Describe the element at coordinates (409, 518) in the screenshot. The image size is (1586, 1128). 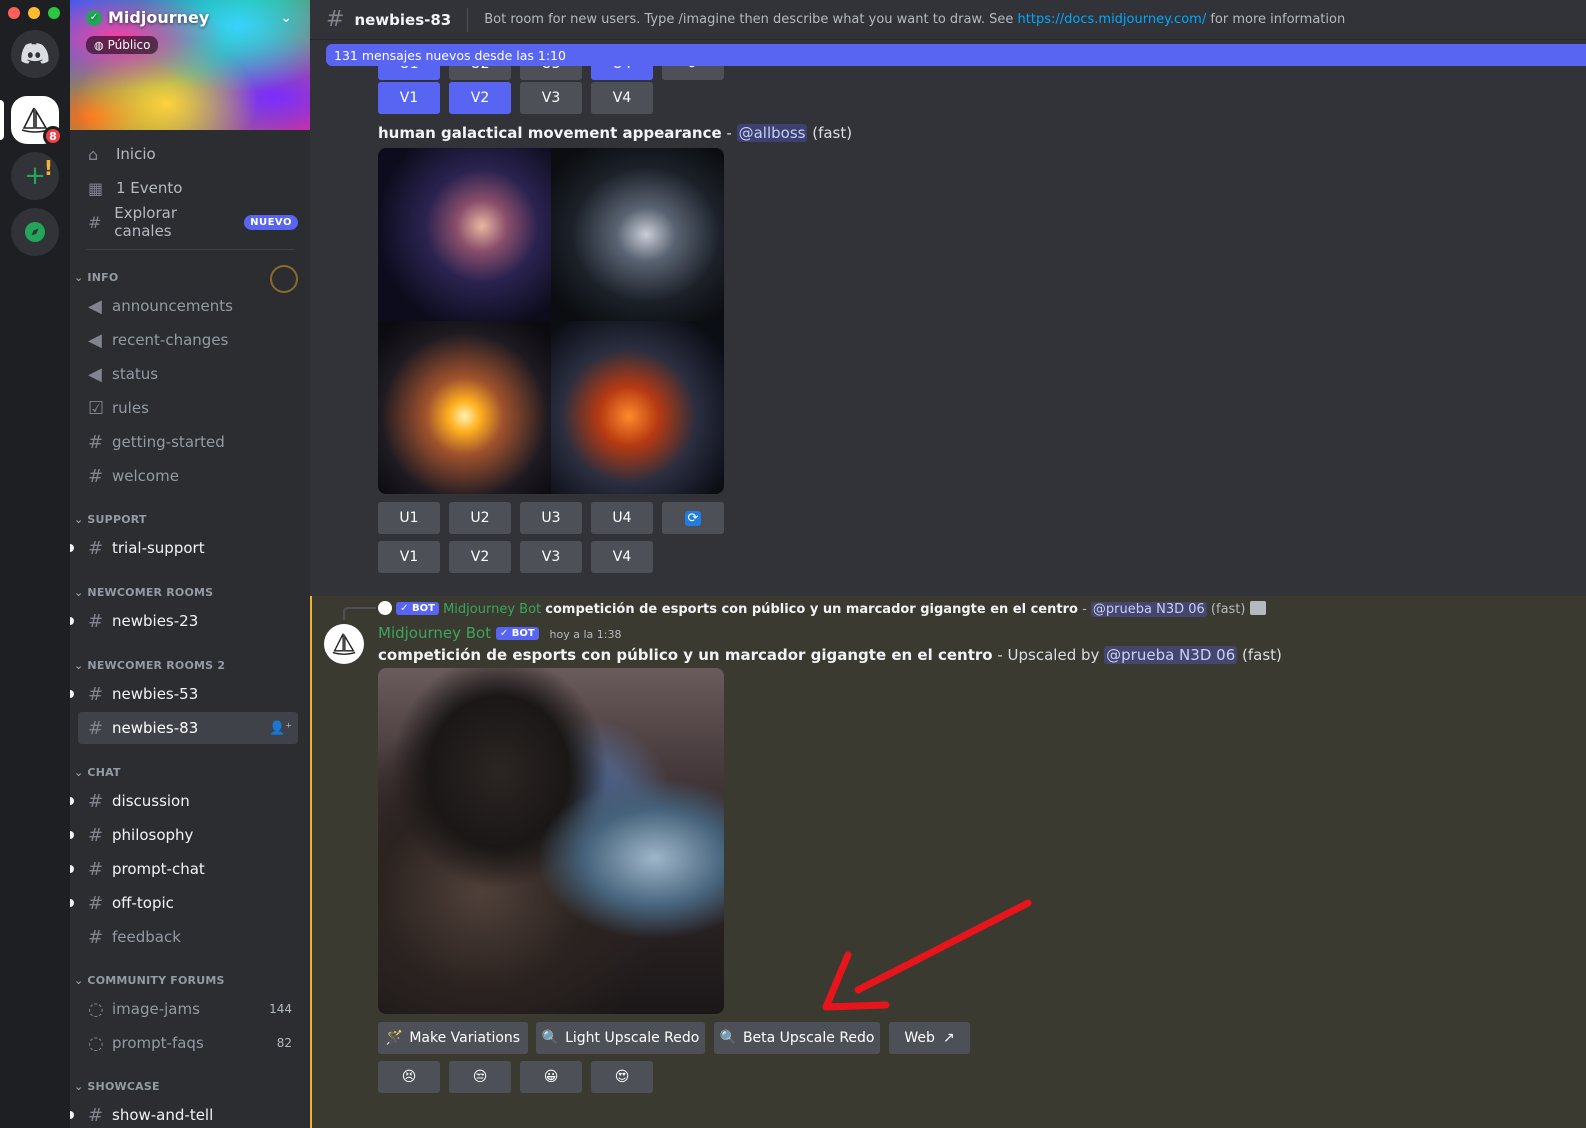
I see `upscale-button-1: U1` at that location.